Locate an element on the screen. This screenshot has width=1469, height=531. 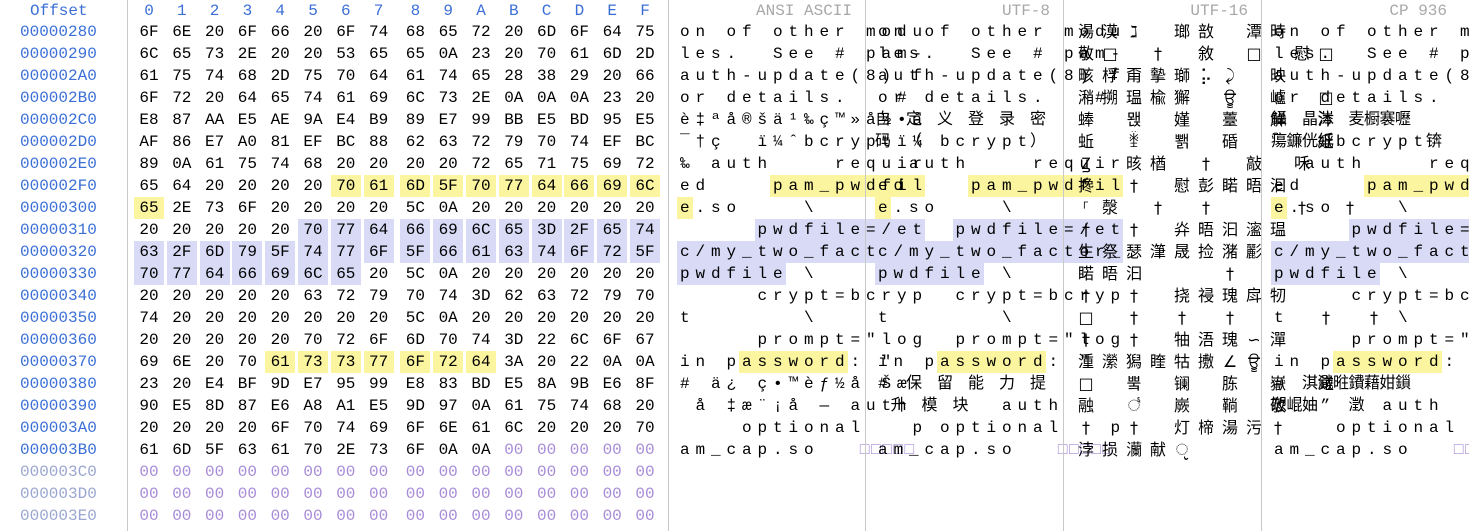
hex-byte: 79 is located at coordinates (612, 296).